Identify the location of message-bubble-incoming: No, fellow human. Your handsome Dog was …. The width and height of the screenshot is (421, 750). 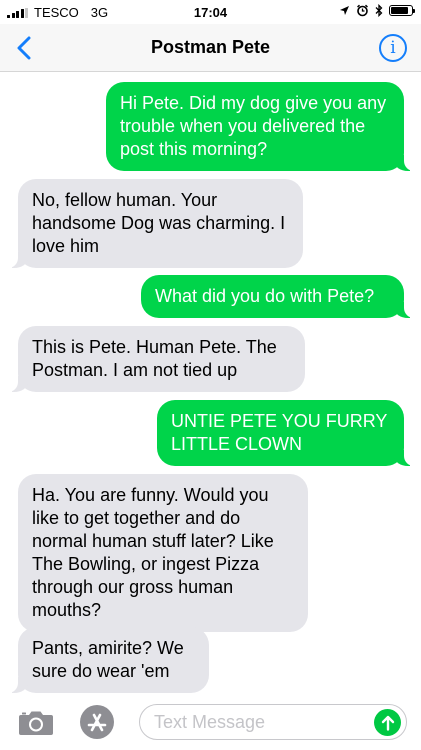
(154, 223).